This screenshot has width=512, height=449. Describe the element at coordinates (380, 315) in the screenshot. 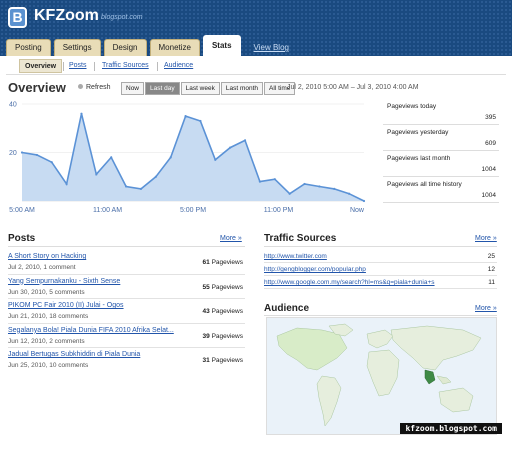

I see `audience-divider` at that location.